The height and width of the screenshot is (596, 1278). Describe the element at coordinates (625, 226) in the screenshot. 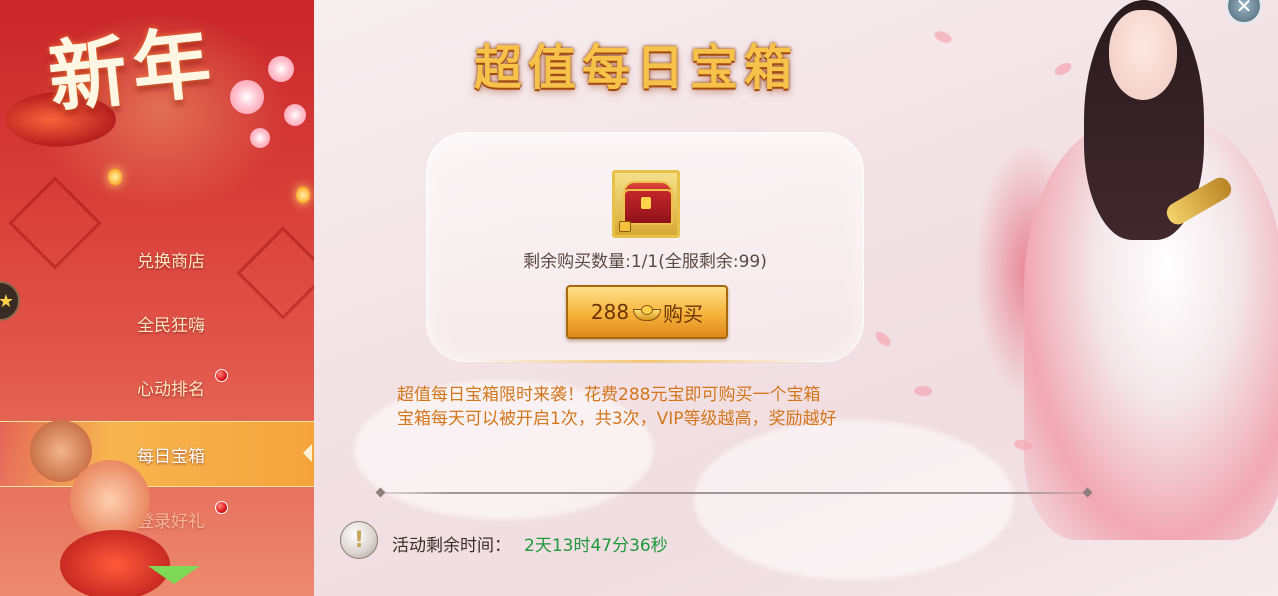

I see `lock-icon` at that location.